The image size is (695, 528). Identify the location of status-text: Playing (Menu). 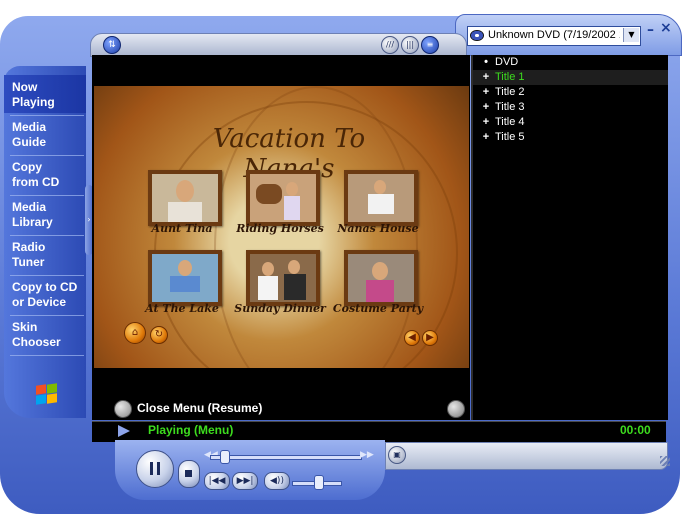
(191, 430).